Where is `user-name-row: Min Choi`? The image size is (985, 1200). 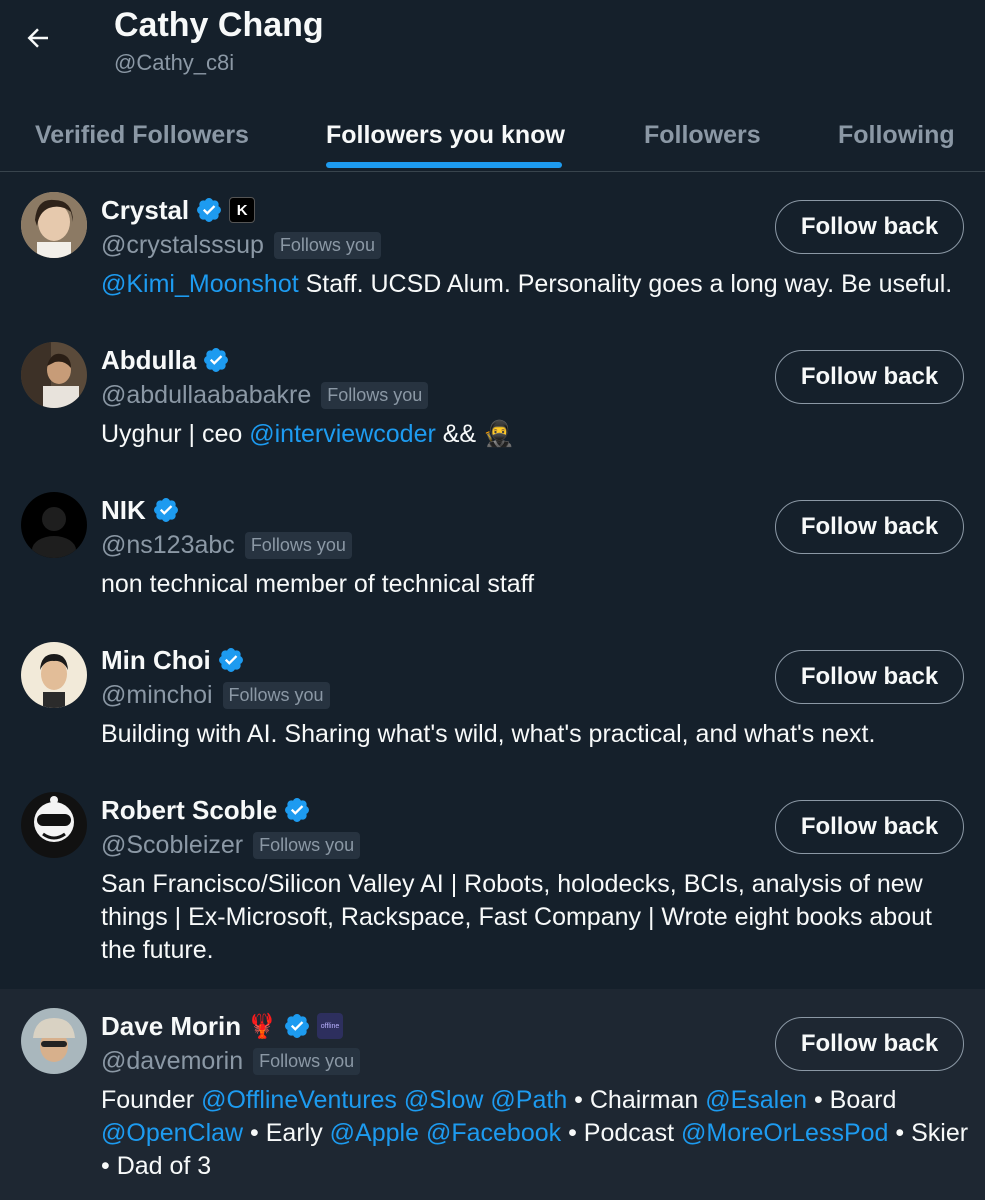
user-name-row: Min Choi is located at coordinates (173, 660).